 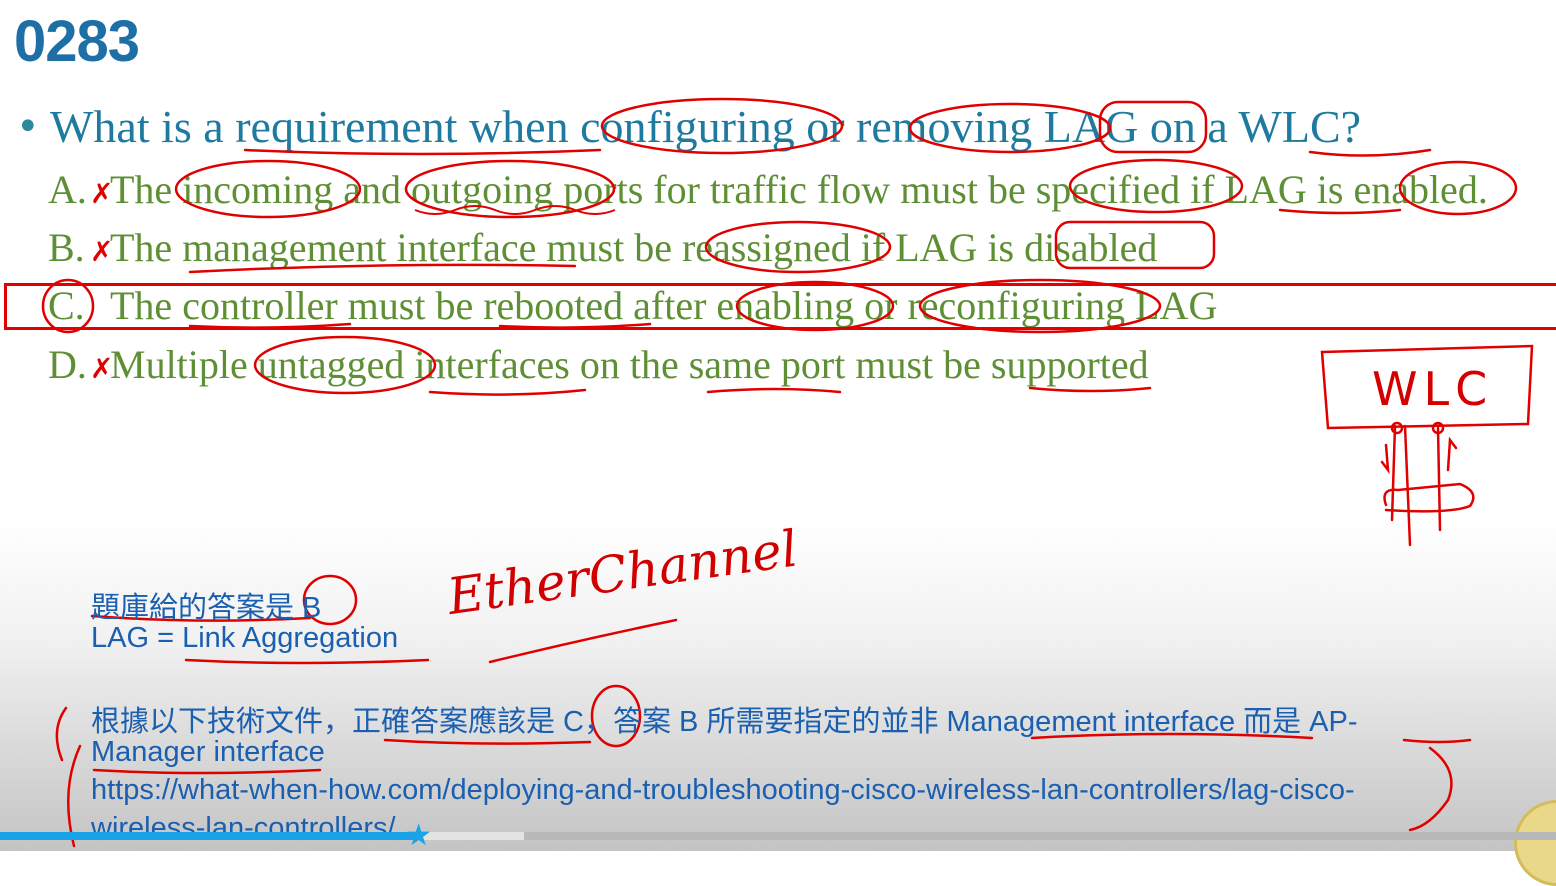 What do you see at coordinates (419, 836) in the screenshot?
I see `star-icon: ★` at bounding box center [419, 836].